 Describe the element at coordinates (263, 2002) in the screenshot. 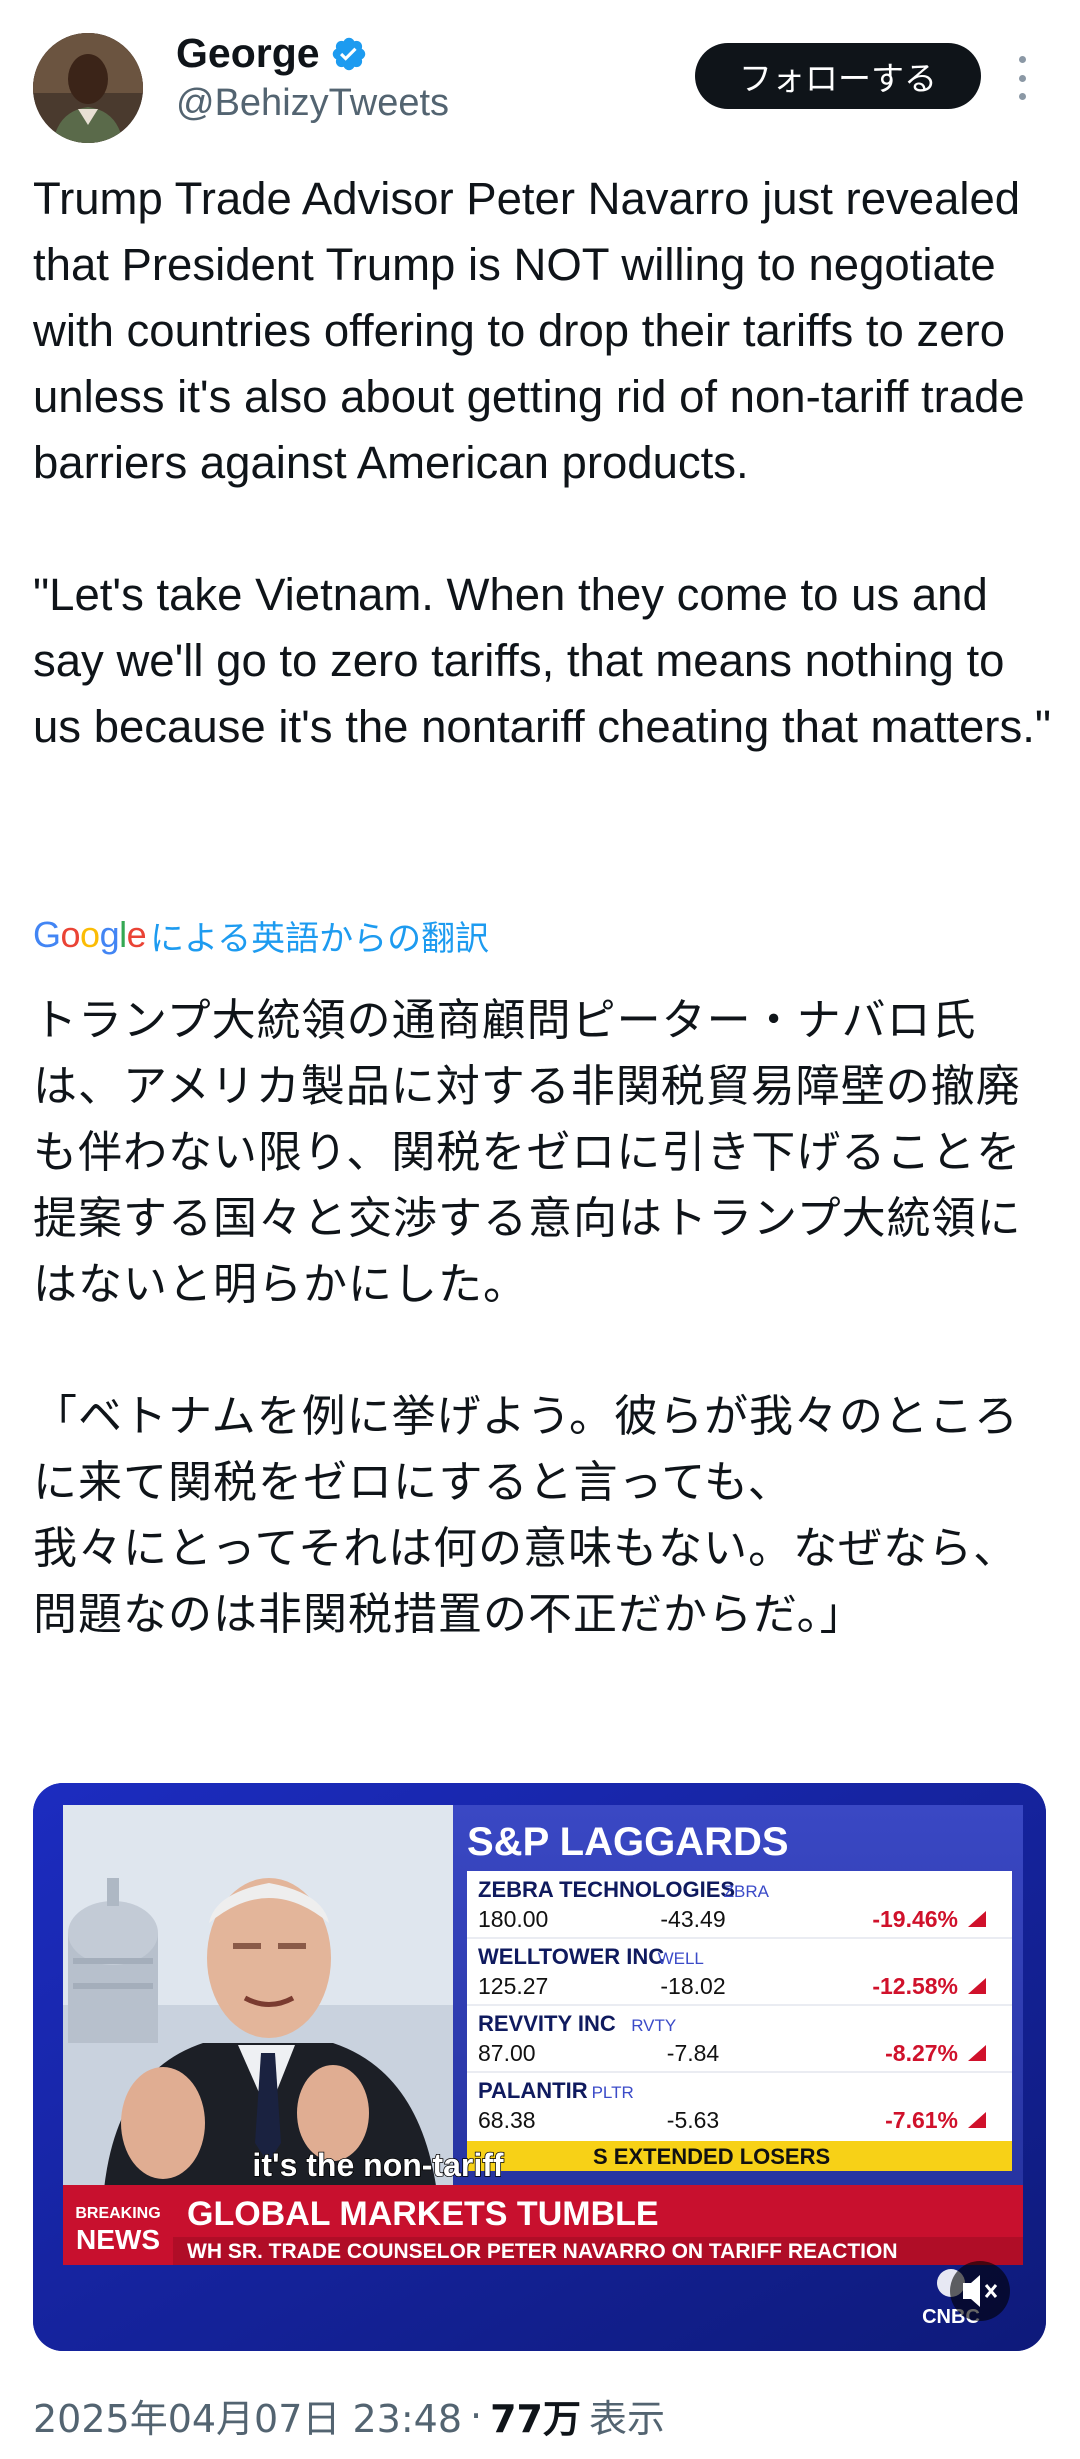

I see `speaker-area` at that location.